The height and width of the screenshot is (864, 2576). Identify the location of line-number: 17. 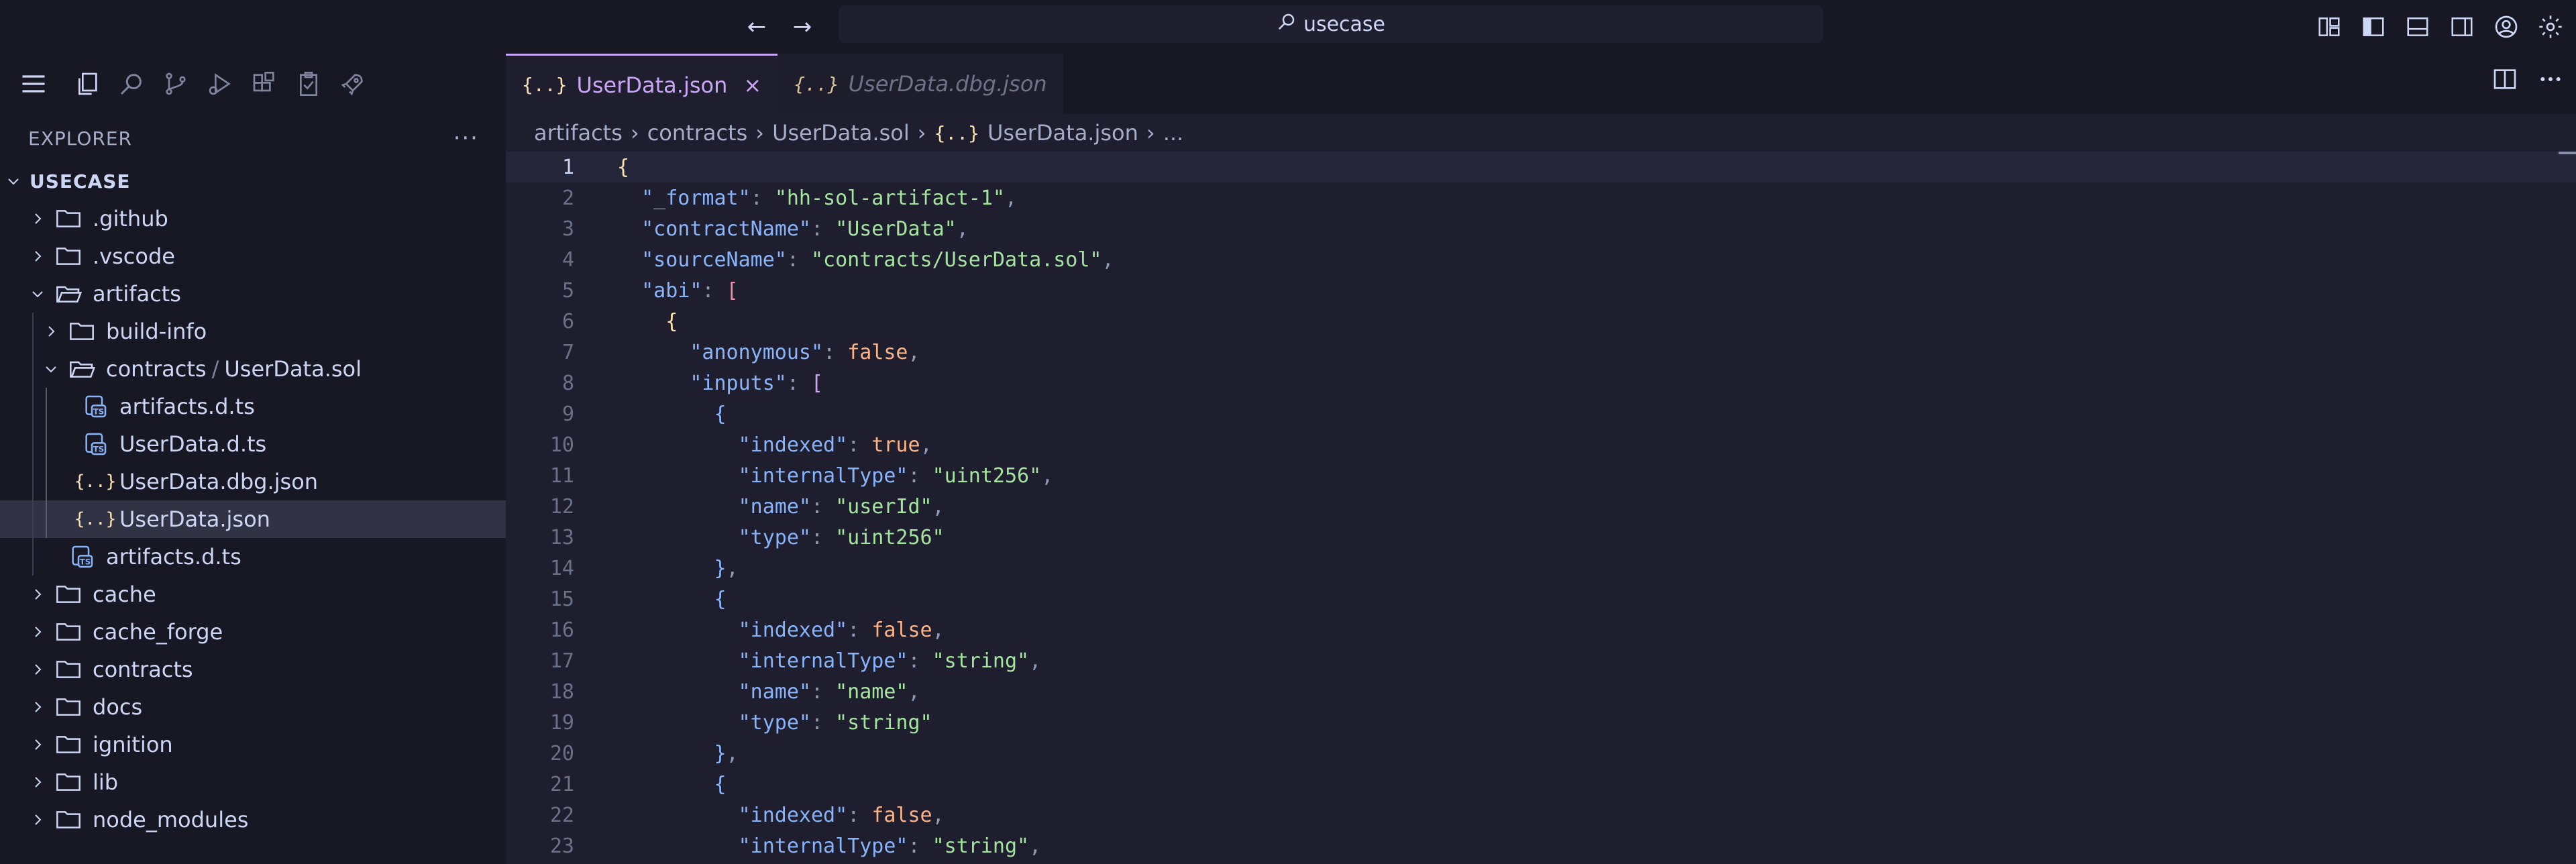
(561, 661).